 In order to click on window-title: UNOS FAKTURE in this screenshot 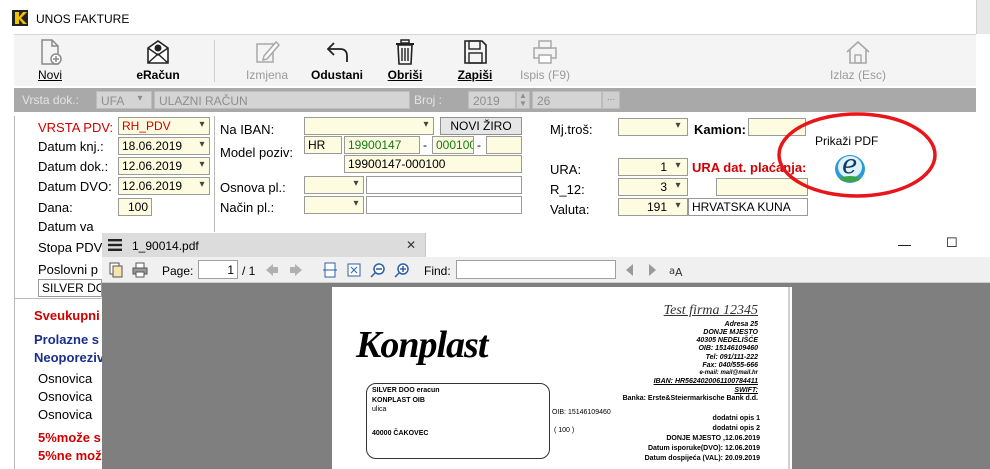, I will do `click(83, 19)`.